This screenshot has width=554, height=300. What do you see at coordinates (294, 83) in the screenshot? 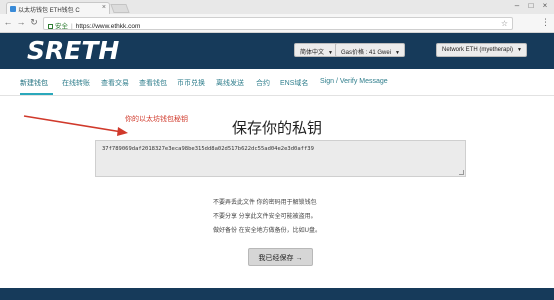
I see `nav-ens: ENS域名` at bounding box center [294, 83].